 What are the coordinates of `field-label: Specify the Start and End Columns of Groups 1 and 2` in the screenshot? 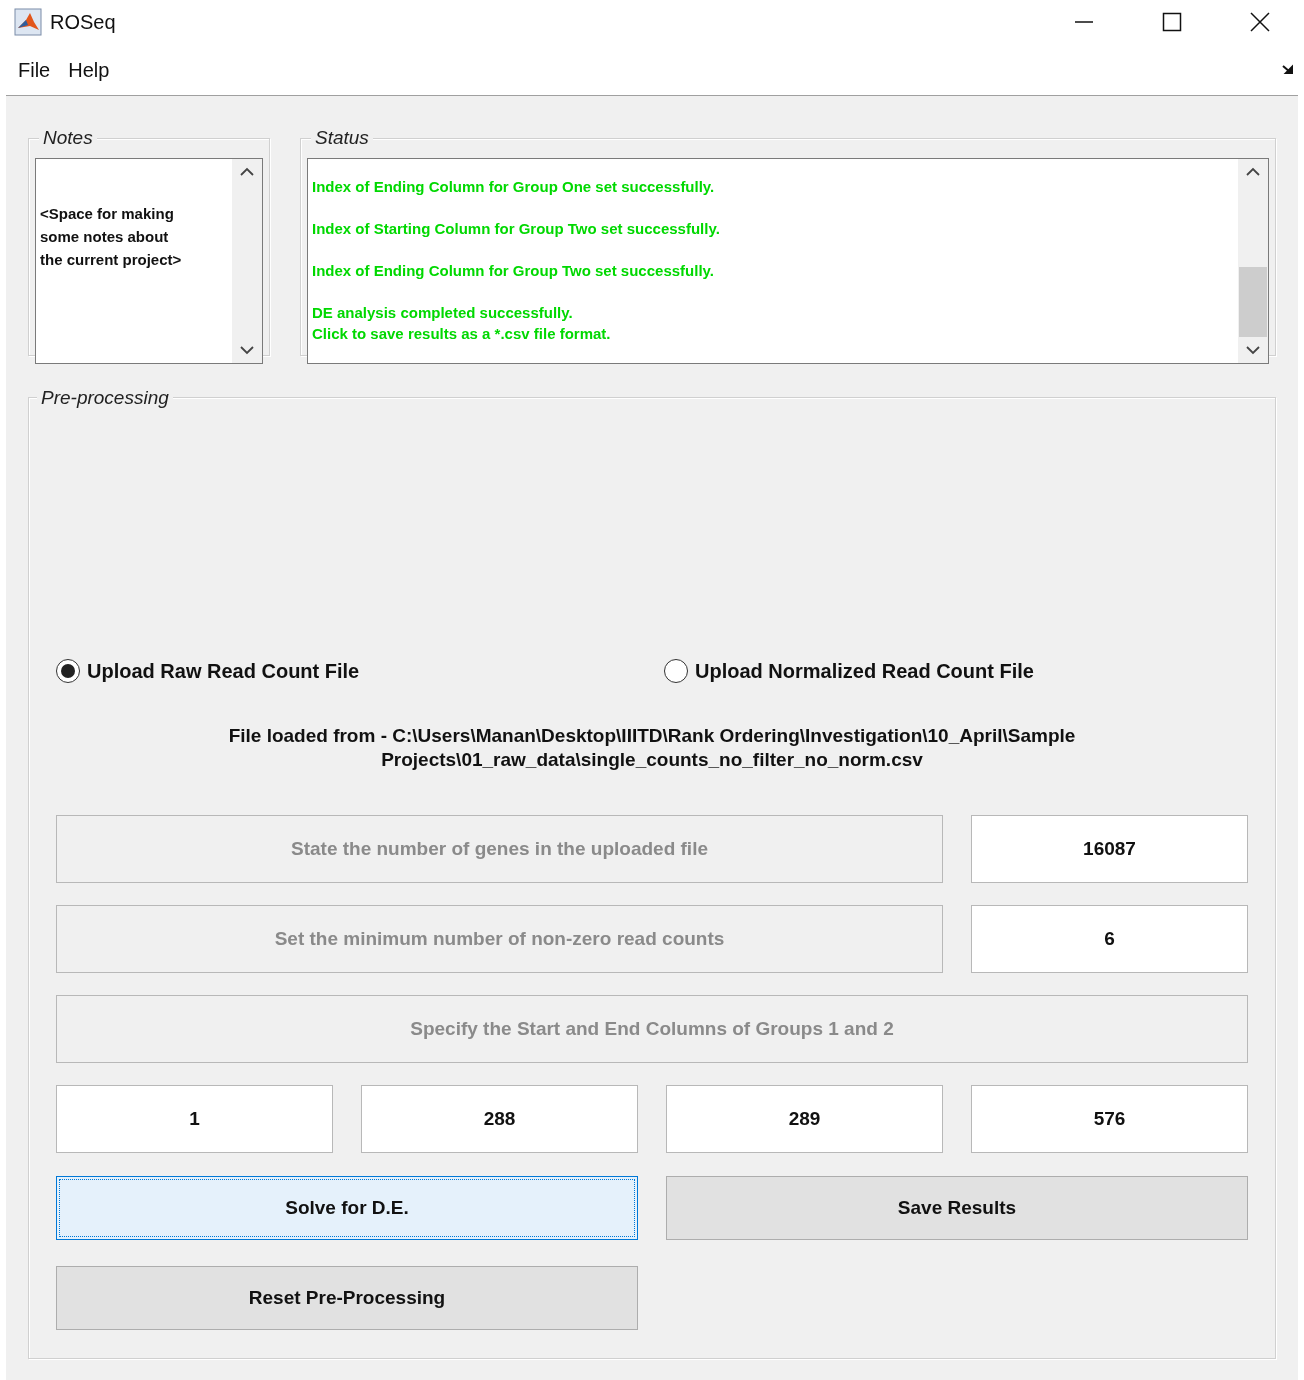 It's located at (652, 1029).